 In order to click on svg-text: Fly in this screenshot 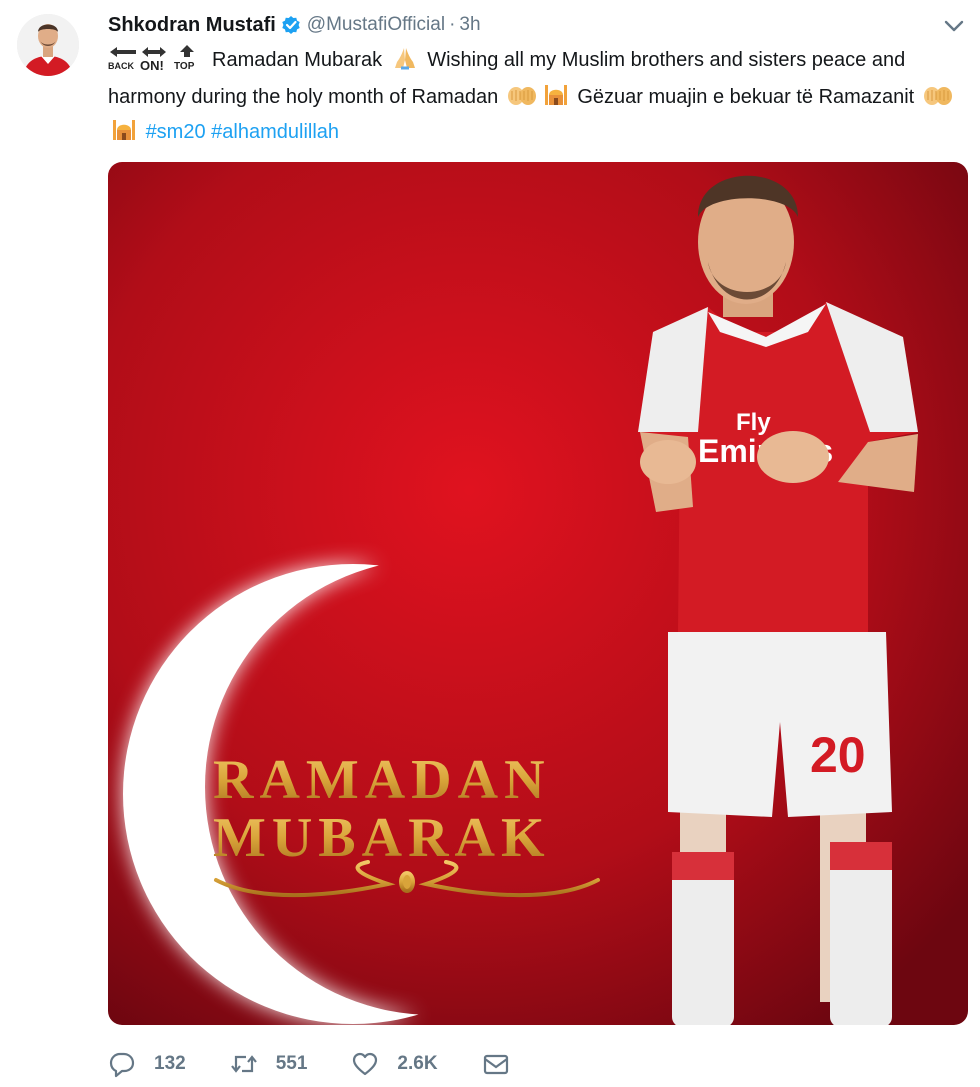, I will do `click(753, 422)`.